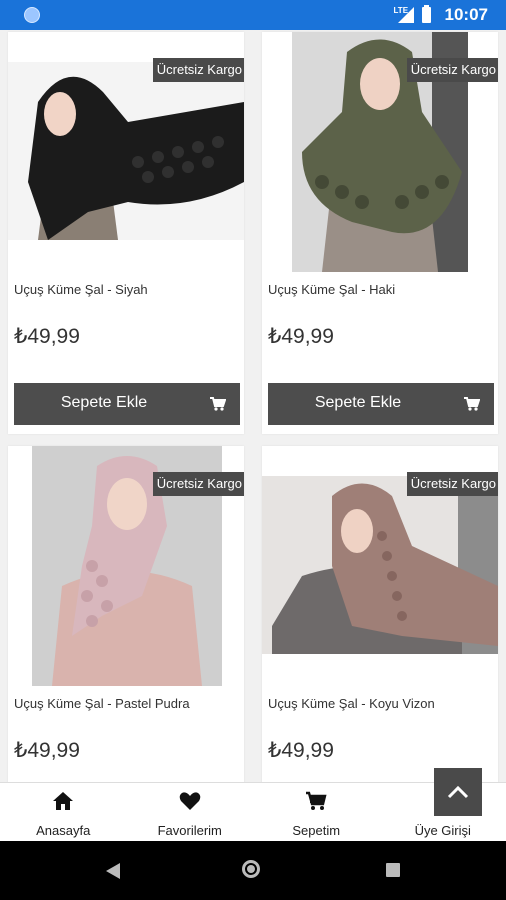  What do you see at coordinates (63, 830) in the screenshot?
I see `nav-label: Anasayfa` at bounding box center [63, 830].